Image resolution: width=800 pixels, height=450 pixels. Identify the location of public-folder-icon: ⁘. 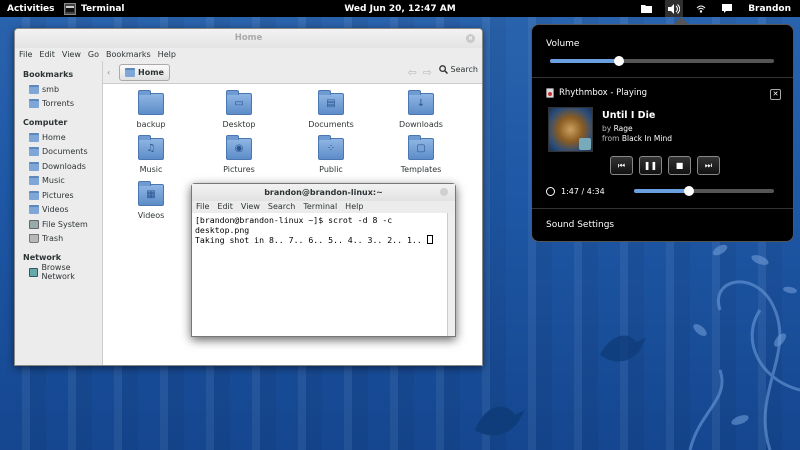
(331, 147).